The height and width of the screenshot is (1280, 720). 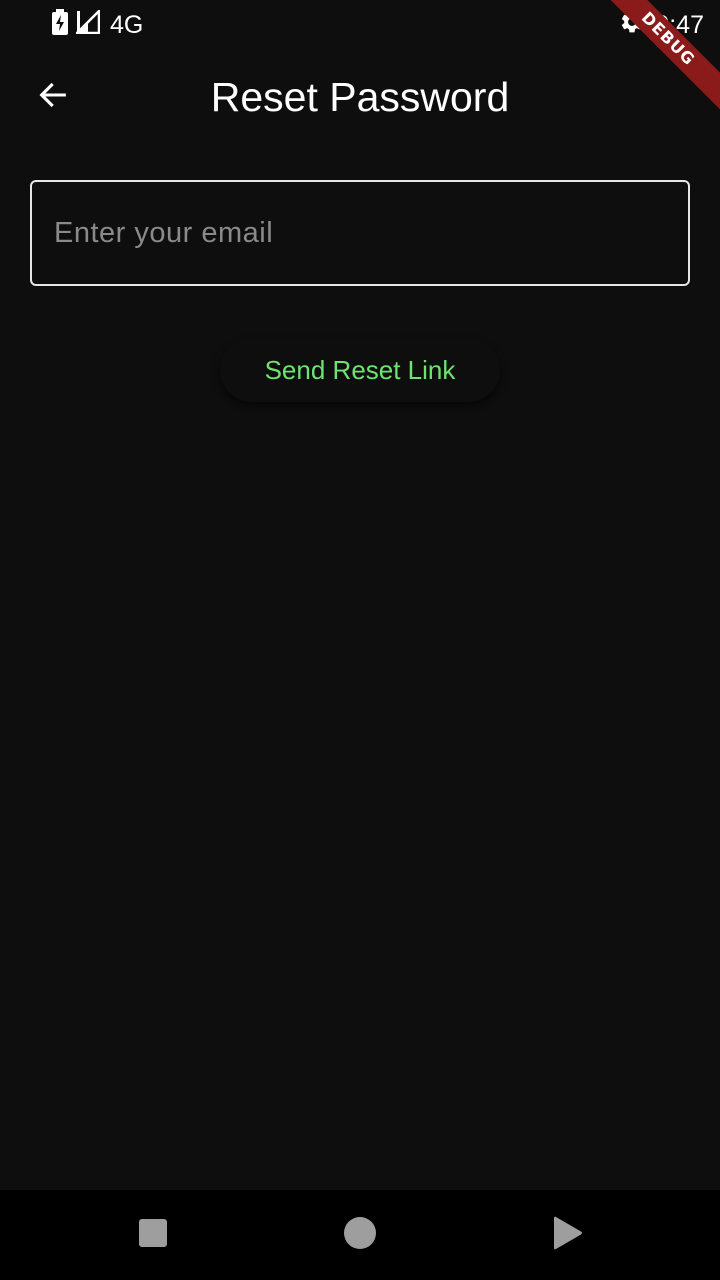 What do you see at coordinates (60, 24) in the screenshot?
I see `battery-charging-icon` at bounding box center [60, 24].